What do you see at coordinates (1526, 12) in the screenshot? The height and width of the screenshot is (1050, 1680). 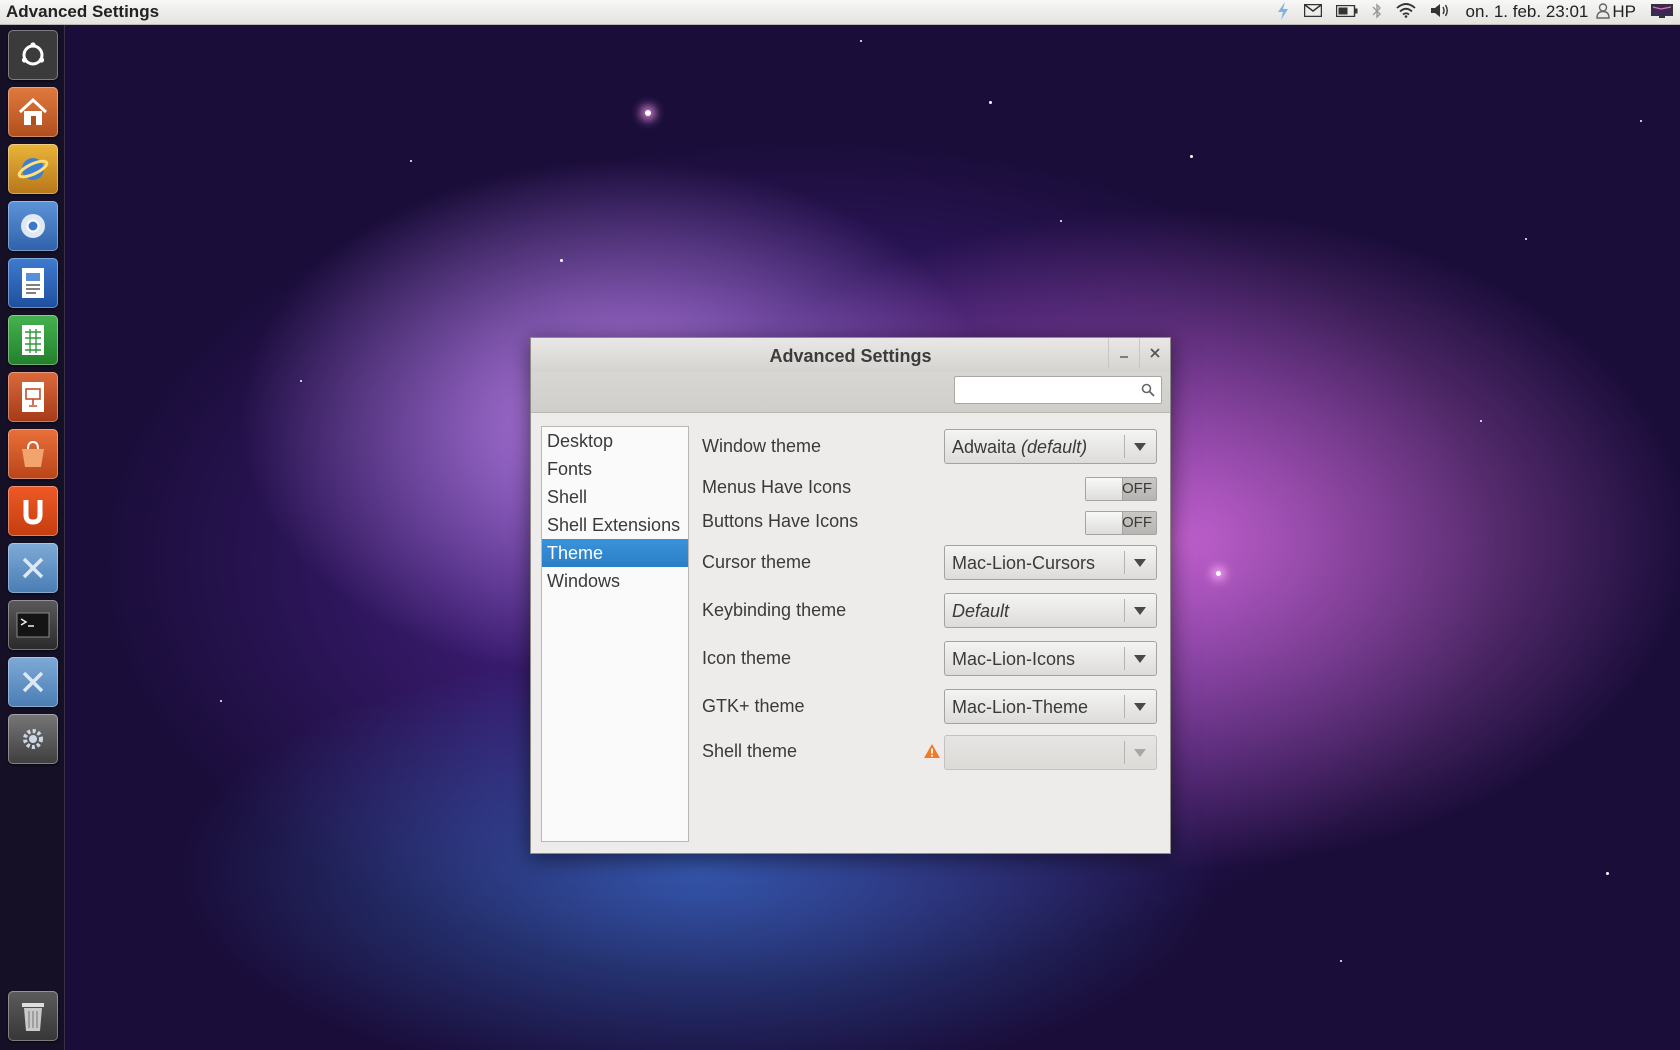 I see `clock: on. 1. feb. 23:01` at bounding box center [1526, 12].